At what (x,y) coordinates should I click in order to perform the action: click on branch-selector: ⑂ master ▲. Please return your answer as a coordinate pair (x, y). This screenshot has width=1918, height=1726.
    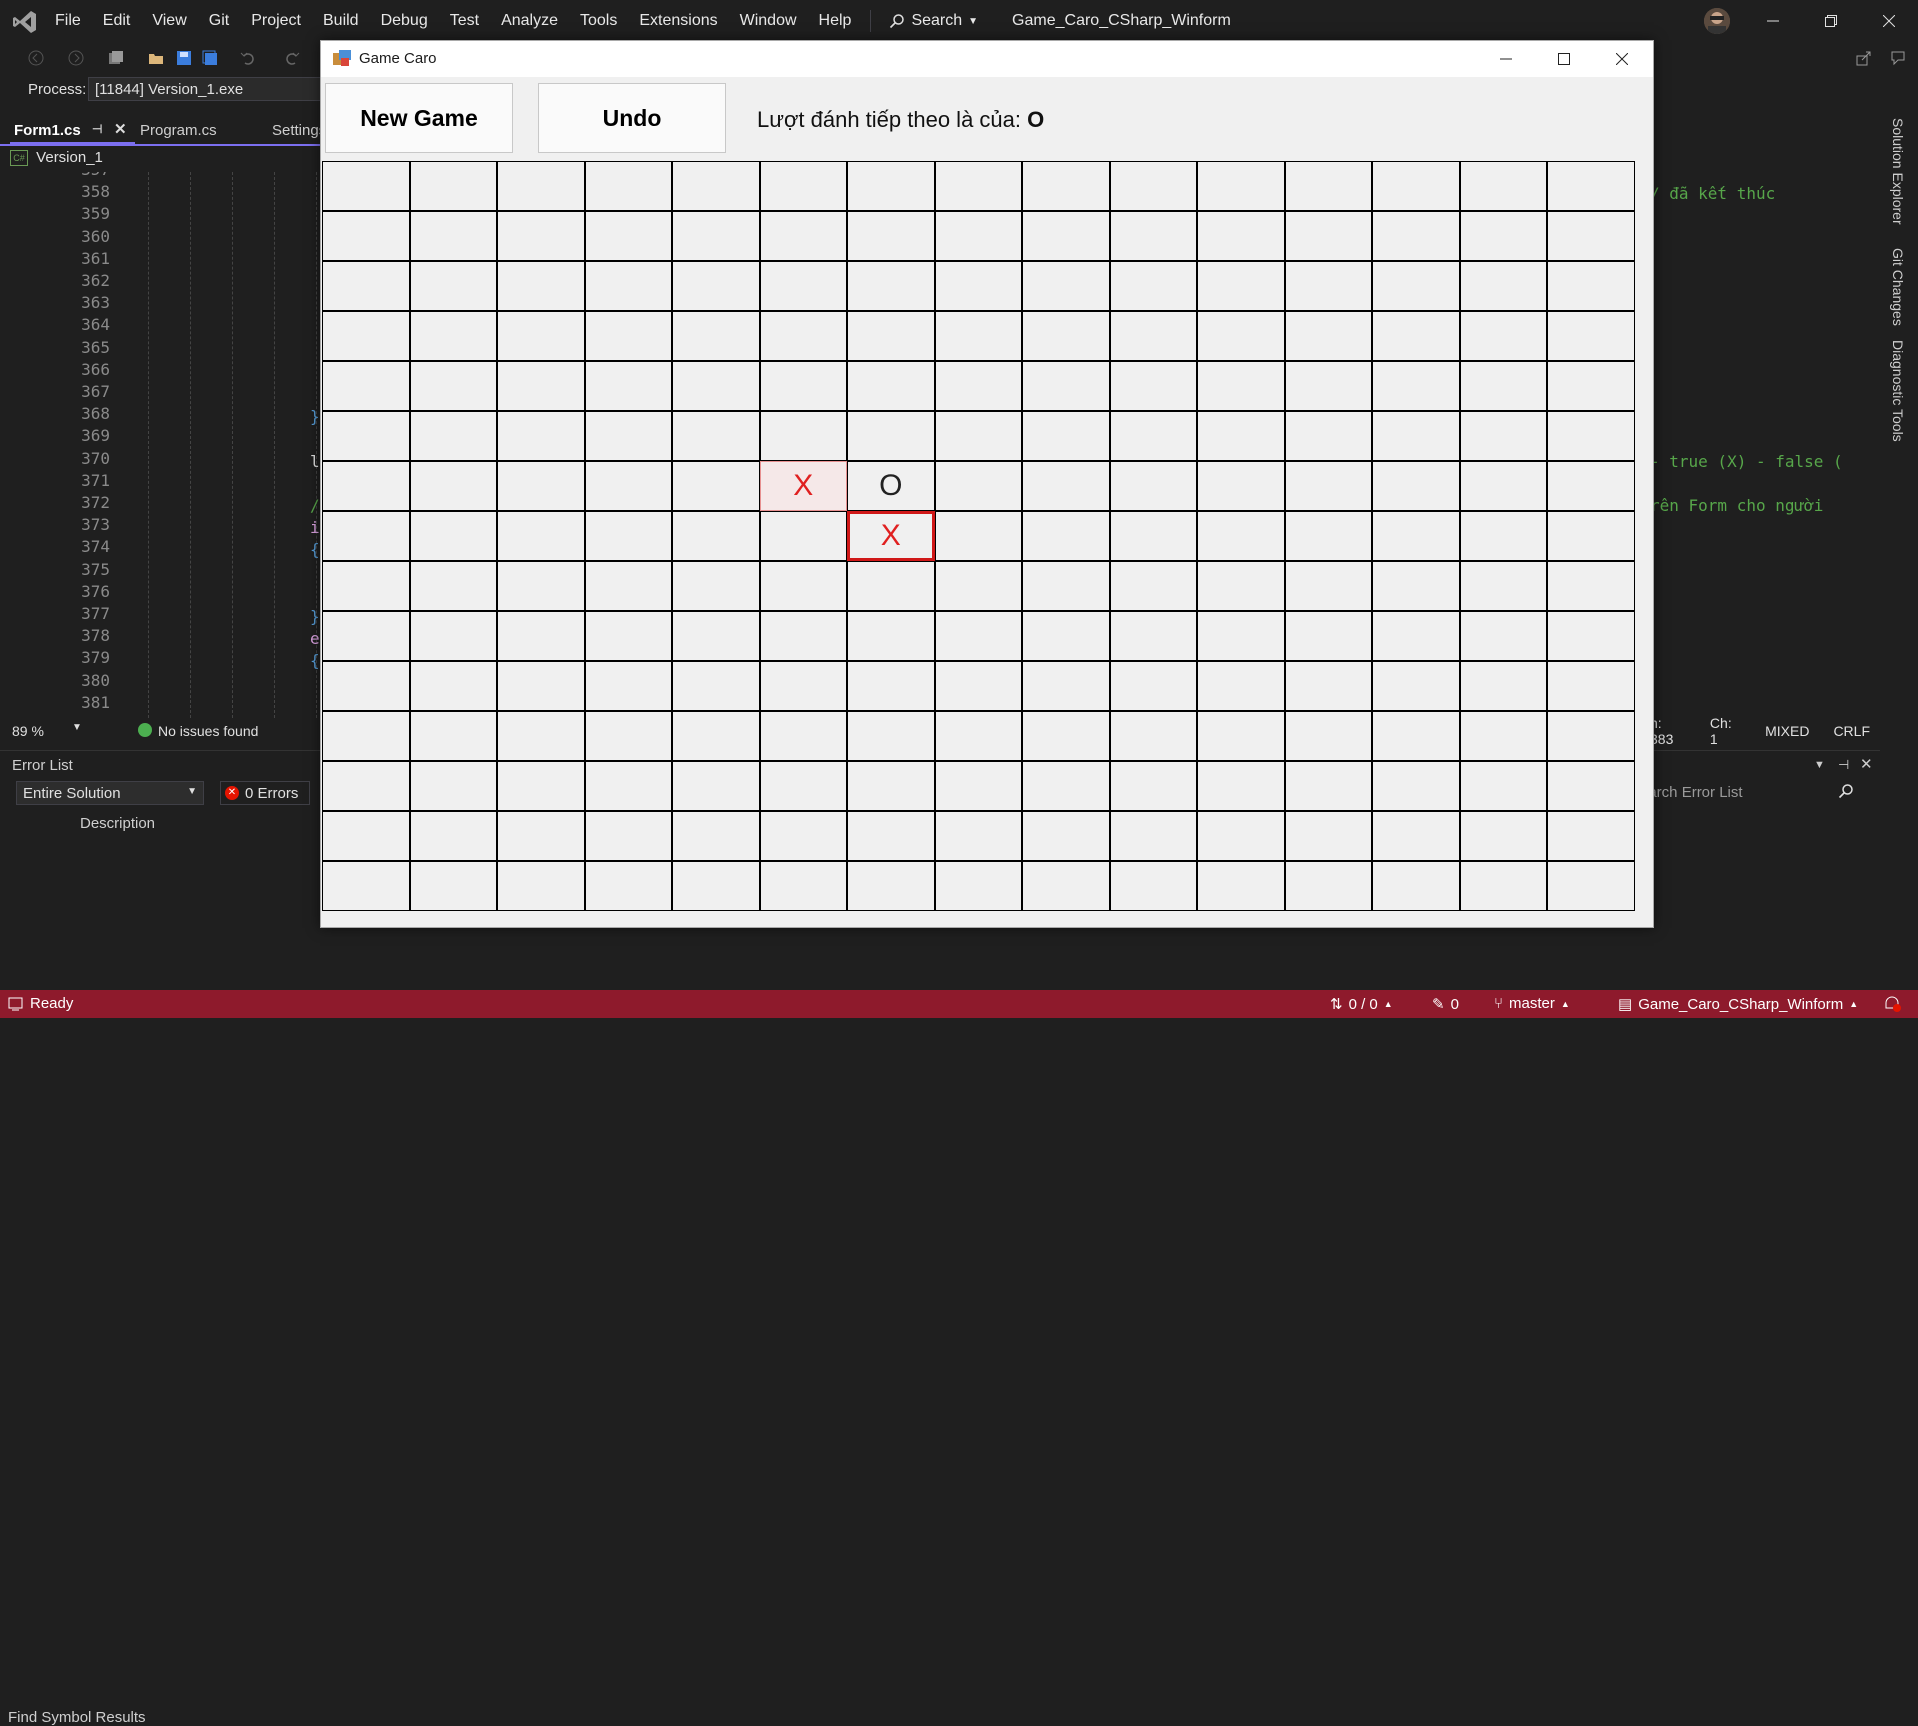
    Looking at the image, I should click on (1532, 1003).